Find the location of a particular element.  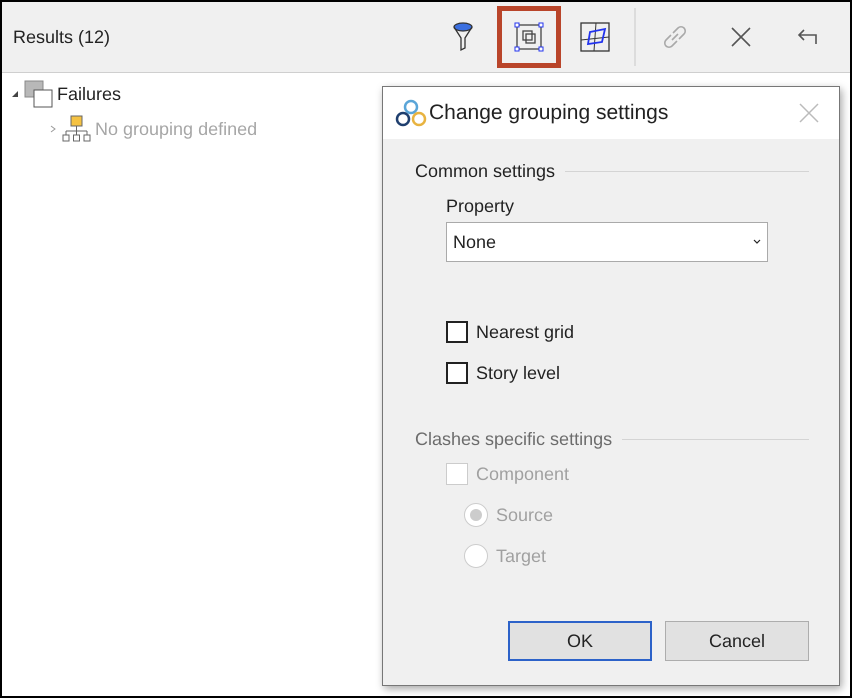

field-label: Property is located at coordinates (481, 206).